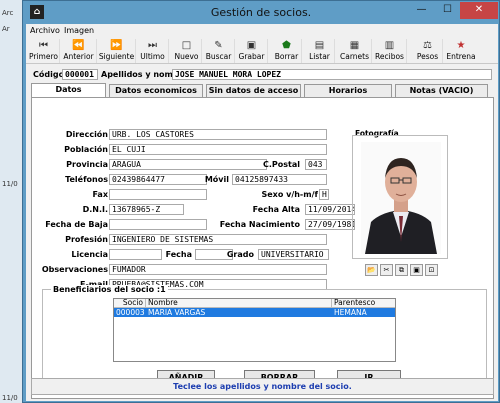 The image size is (500, 403). What do you see at coordinates (186, 56) in the screenshot?
I see `button-label: Nuevo` at bounding box center [186, 56].